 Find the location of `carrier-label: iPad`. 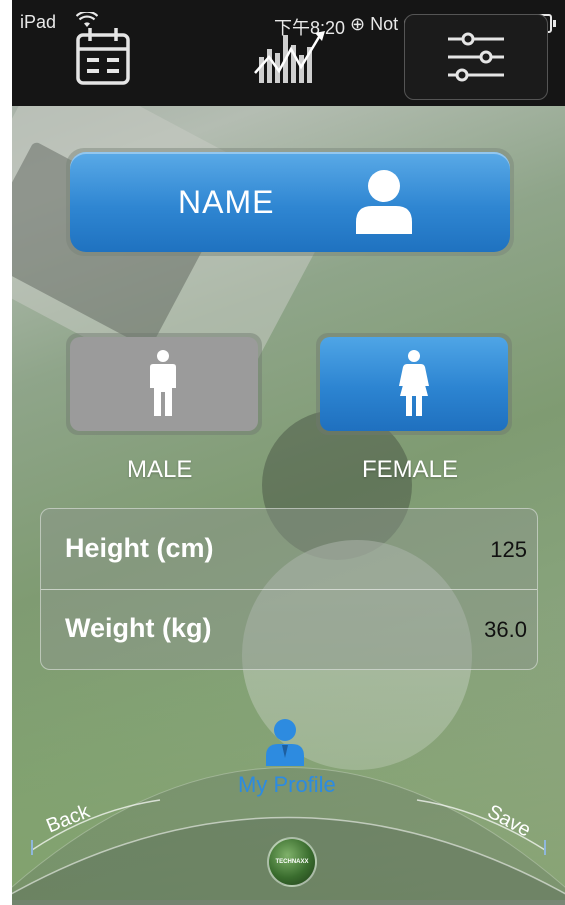

carrier-label: iPad is located at coordinates (38, 22).